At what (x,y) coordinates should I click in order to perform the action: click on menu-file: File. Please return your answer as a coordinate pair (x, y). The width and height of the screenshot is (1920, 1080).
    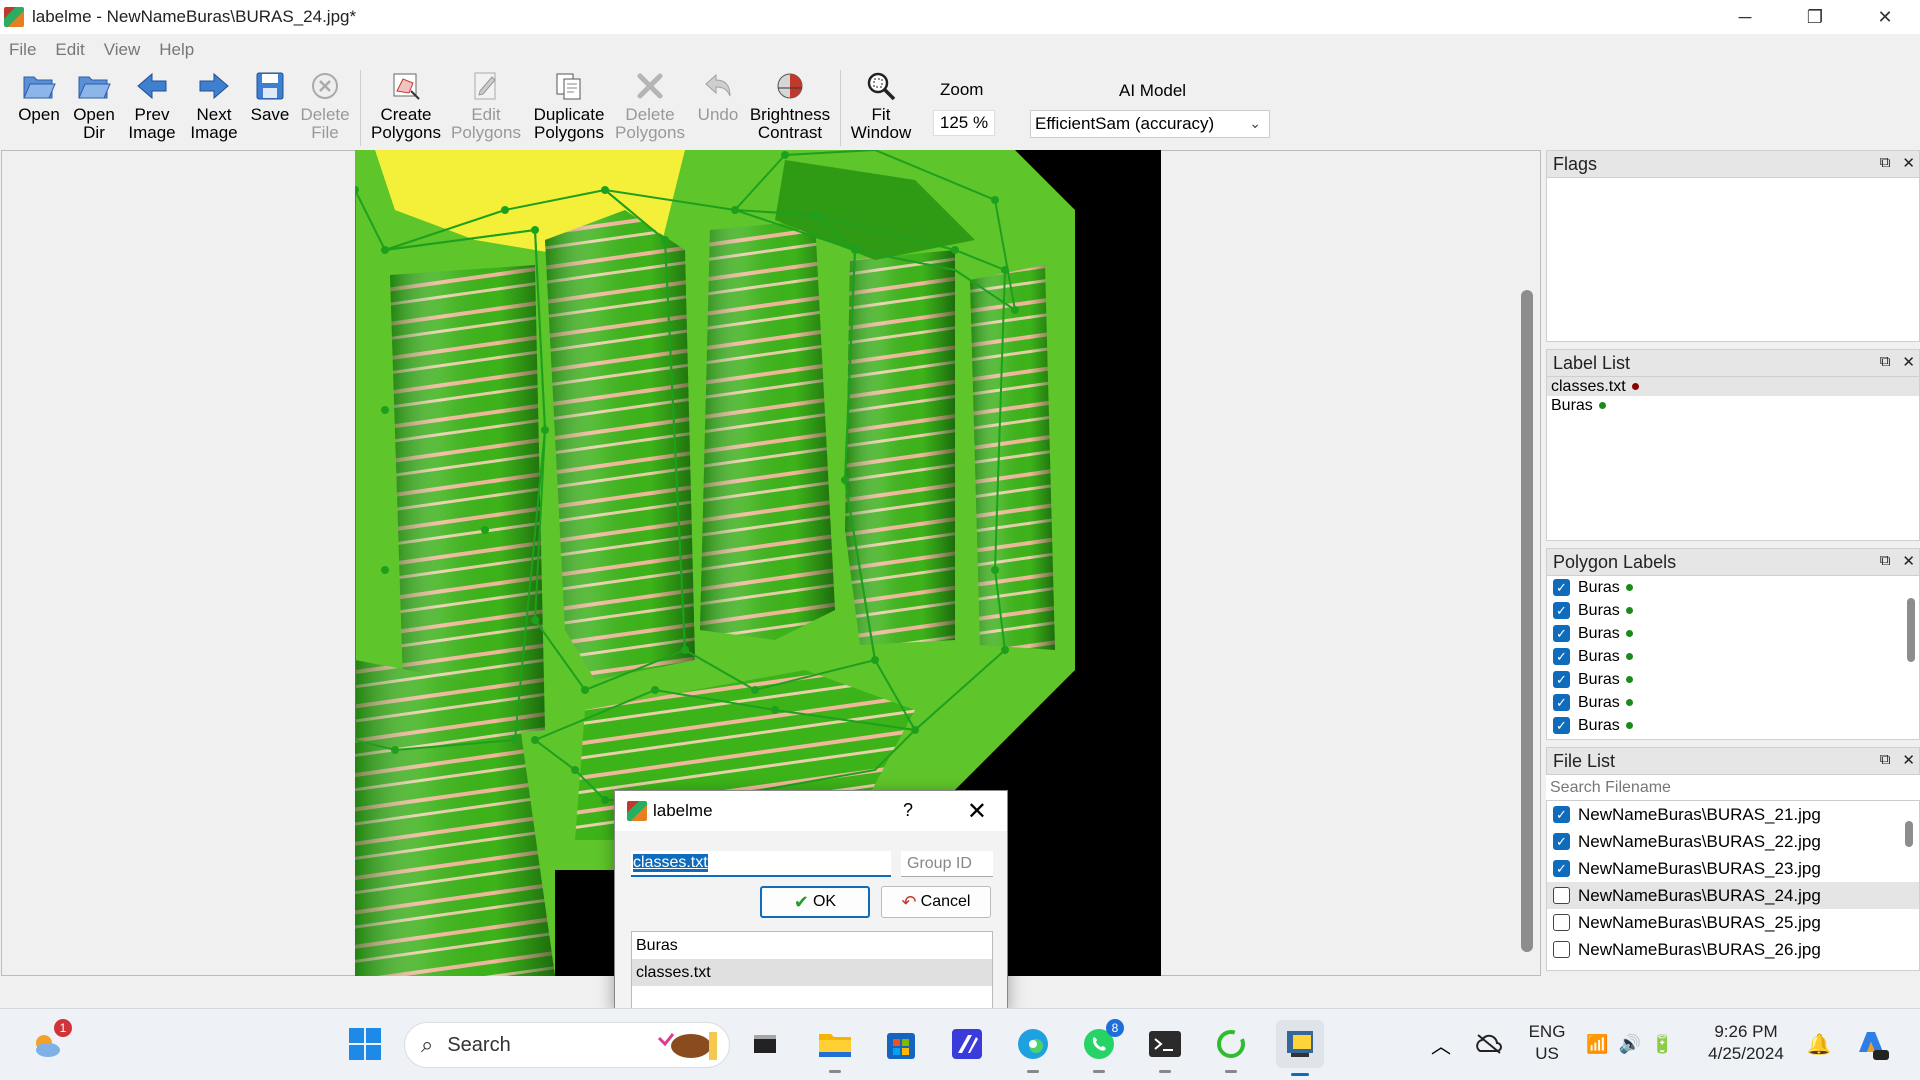
    Looking at the image, I should click on (23, 50).